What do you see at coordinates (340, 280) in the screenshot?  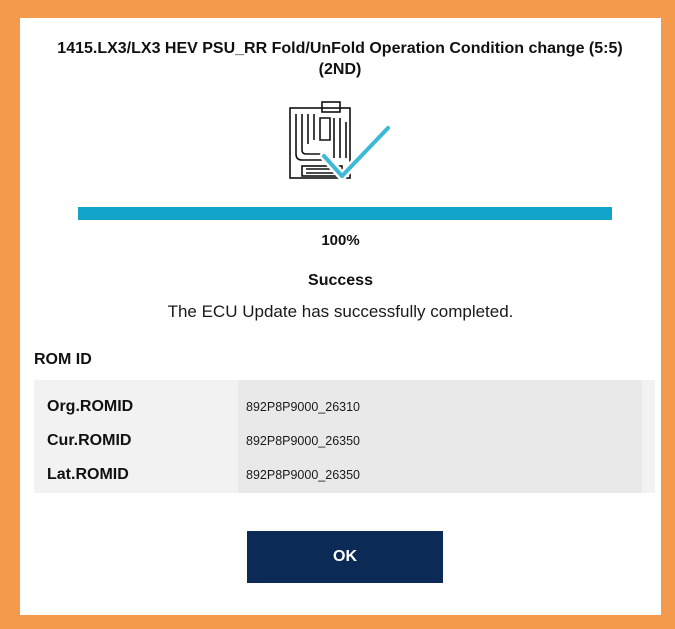 I see `status-title: Success` at bounding box center [340, 280].